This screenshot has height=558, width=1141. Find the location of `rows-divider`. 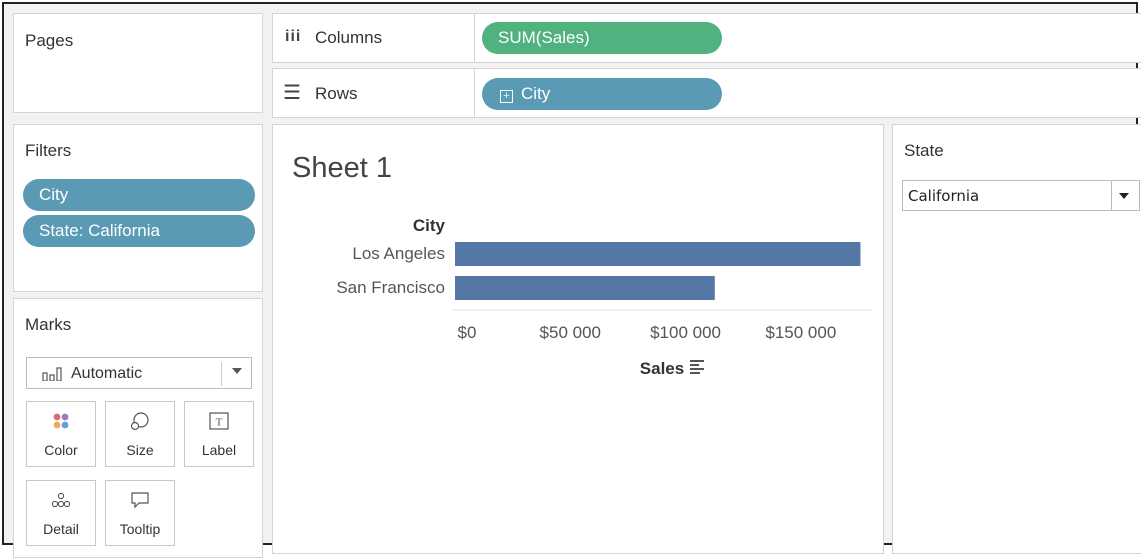

rows-divider is located at coordinates (474, 93).